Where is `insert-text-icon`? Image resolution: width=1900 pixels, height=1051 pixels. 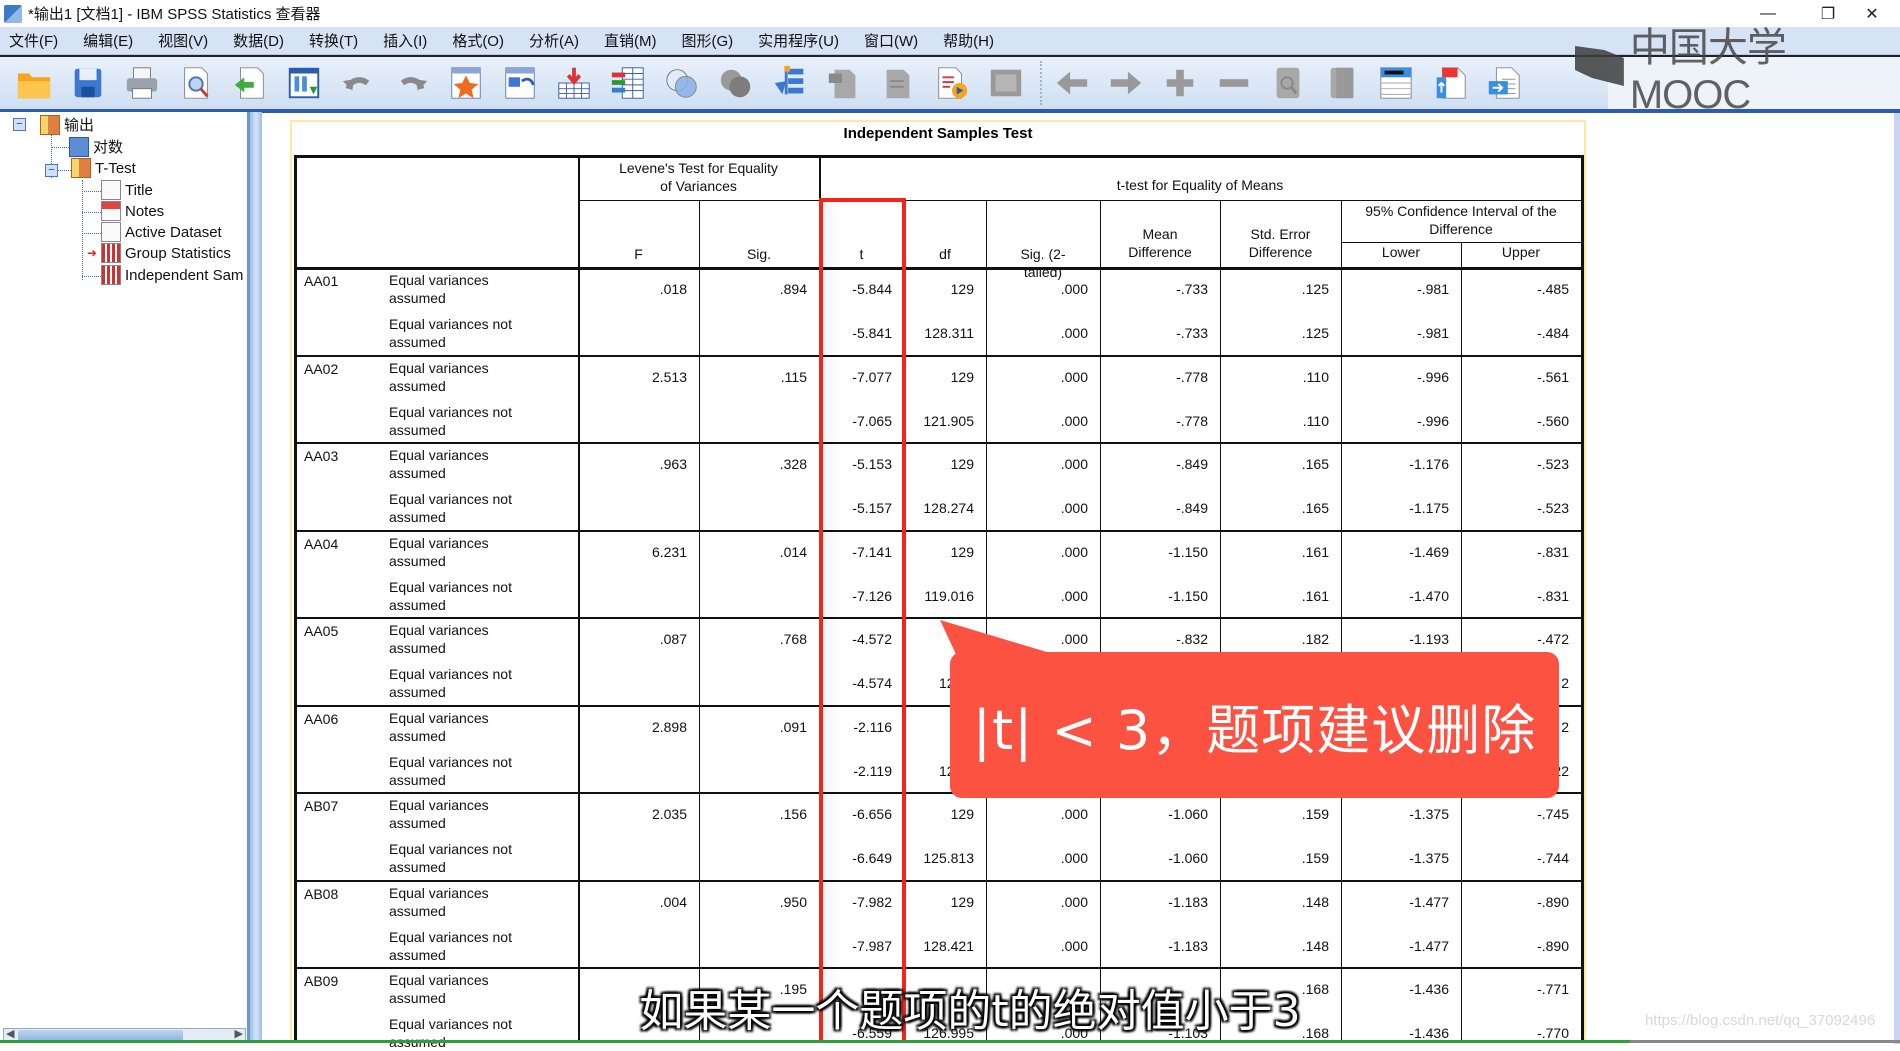 insert-text-icon is located at coordinates (1504, 83).